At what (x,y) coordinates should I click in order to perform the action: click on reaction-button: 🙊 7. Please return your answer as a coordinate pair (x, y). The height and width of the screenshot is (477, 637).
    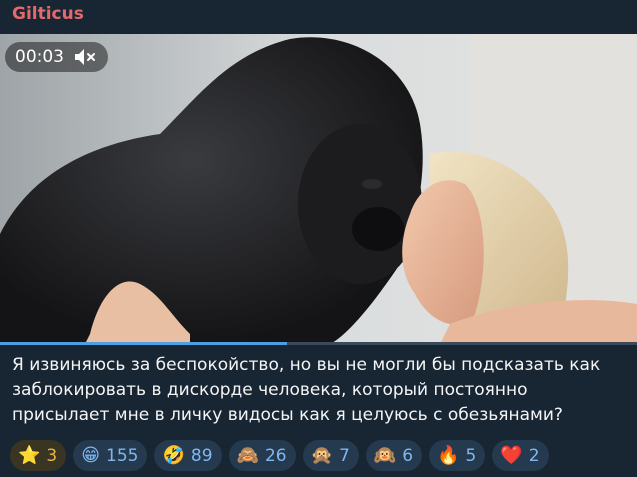
    Looking at the image, I should click on (330, 455).